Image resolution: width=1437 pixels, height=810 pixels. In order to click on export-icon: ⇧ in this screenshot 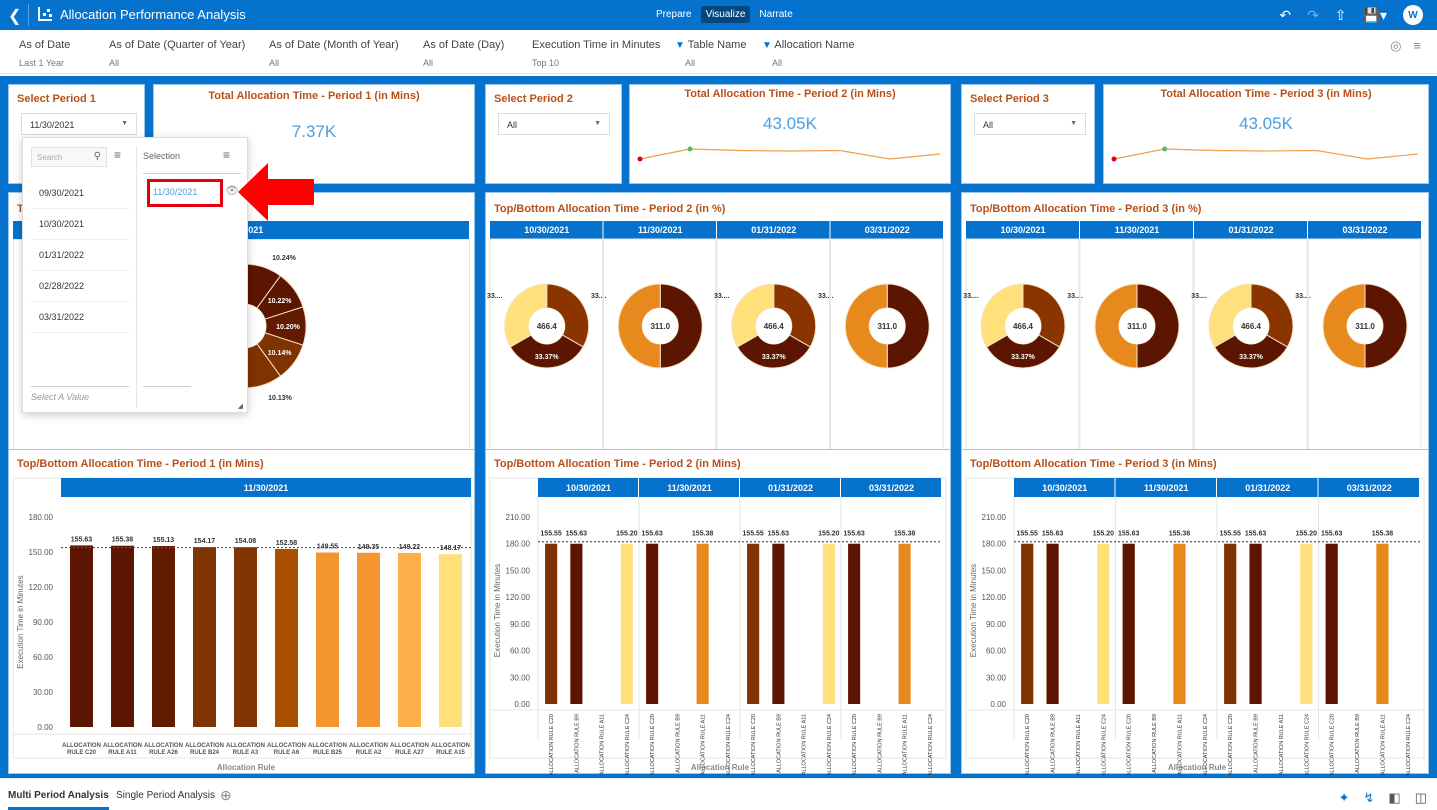, I will do `click(1341, 15)`.